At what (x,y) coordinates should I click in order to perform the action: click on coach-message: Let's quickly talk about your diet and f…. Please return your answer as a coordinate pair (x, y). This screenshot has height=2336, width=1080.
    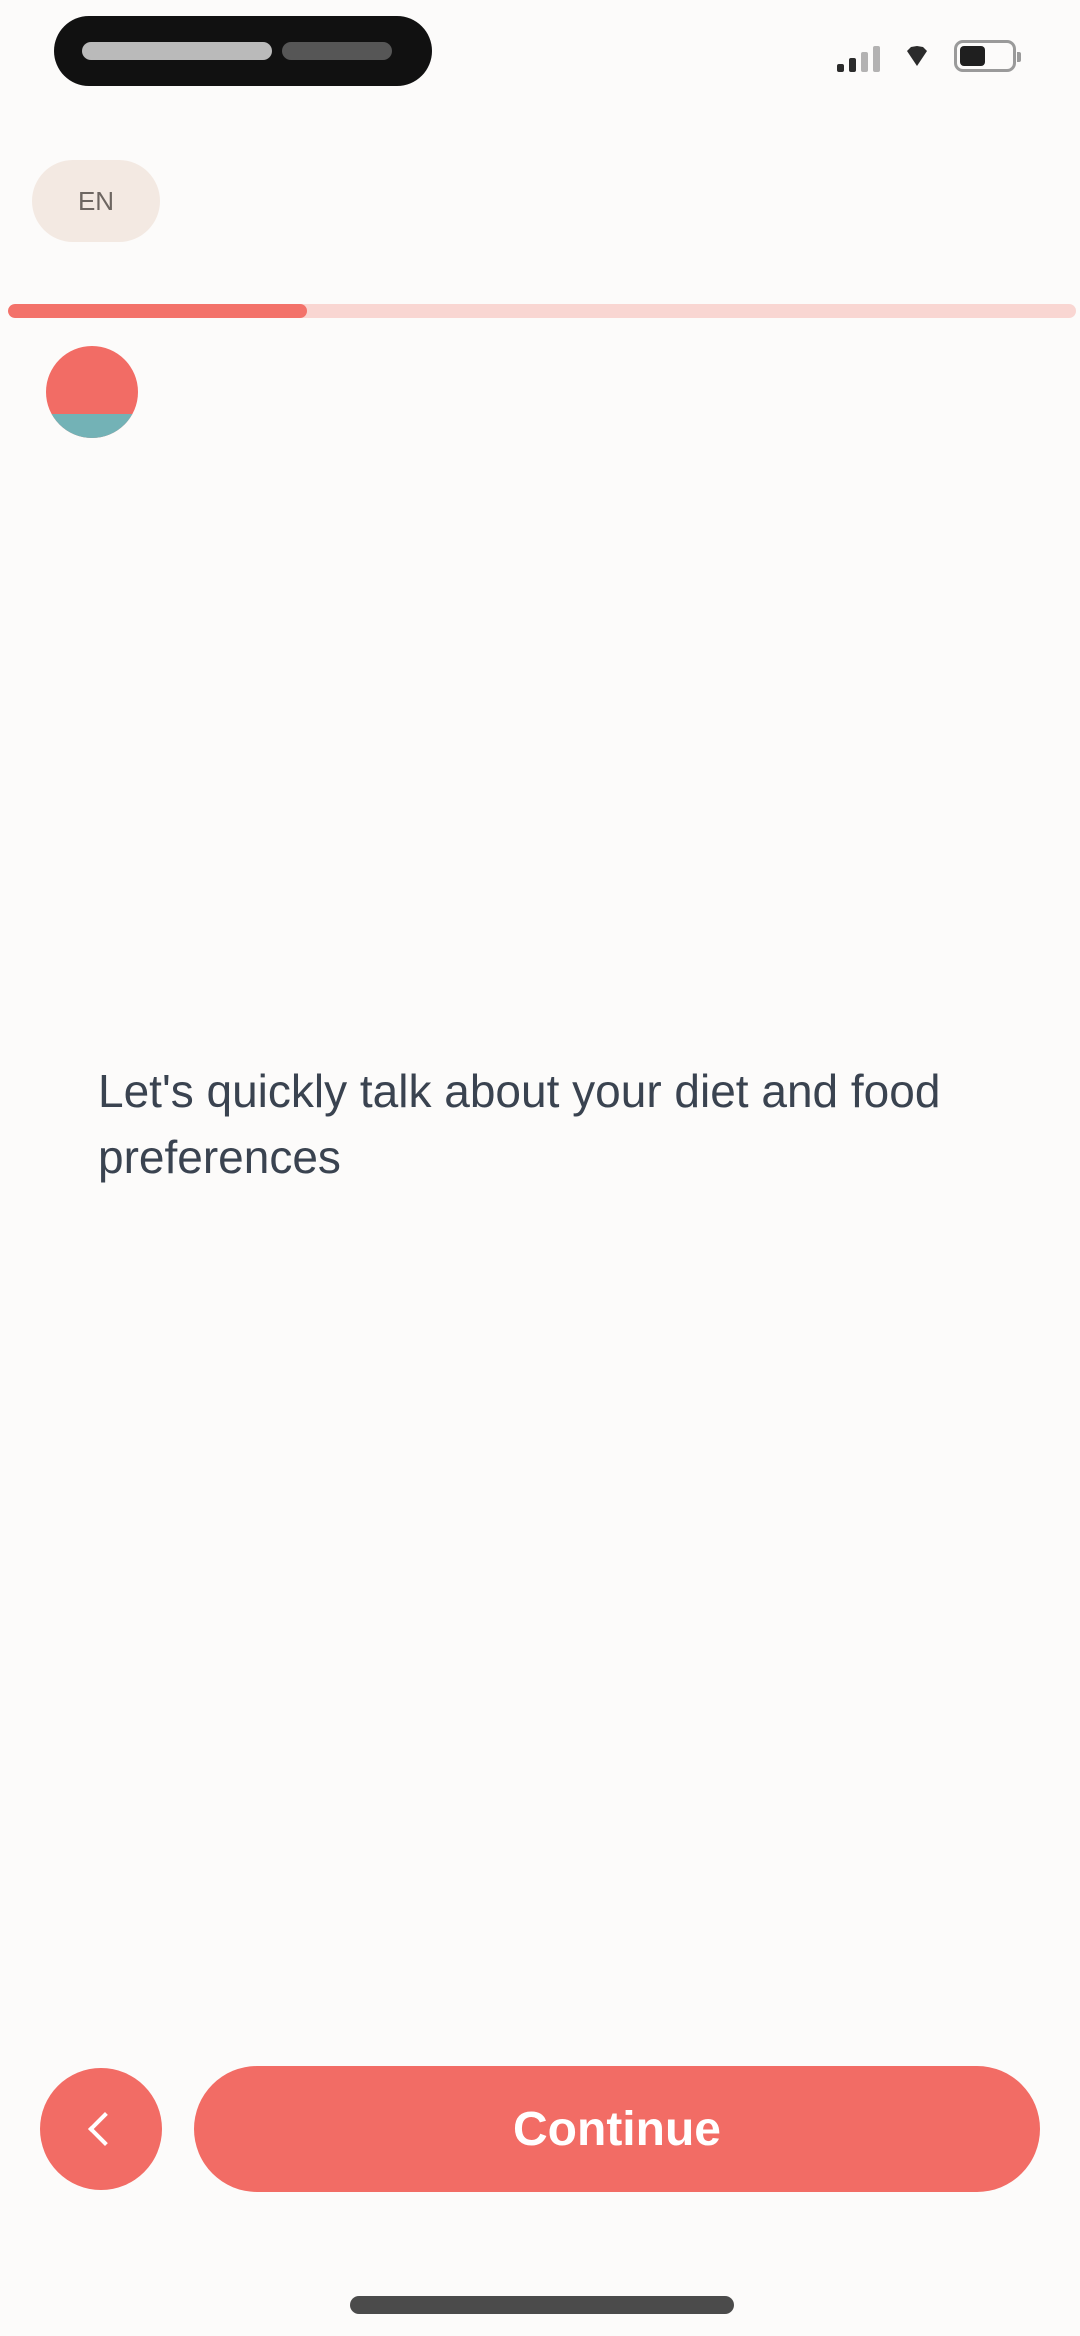
    Looking at the image, I should click on (519, 1124).